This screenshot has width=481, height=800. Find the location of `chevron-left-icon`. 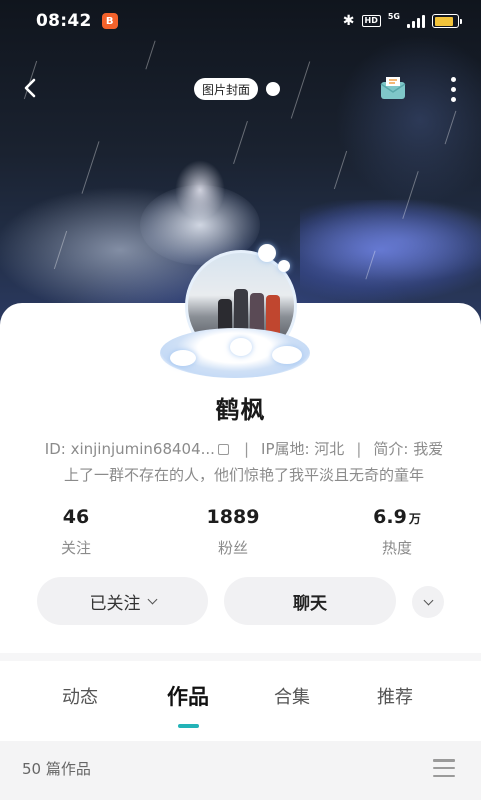

chevron-left-icon is located at coordinates (30, 88).